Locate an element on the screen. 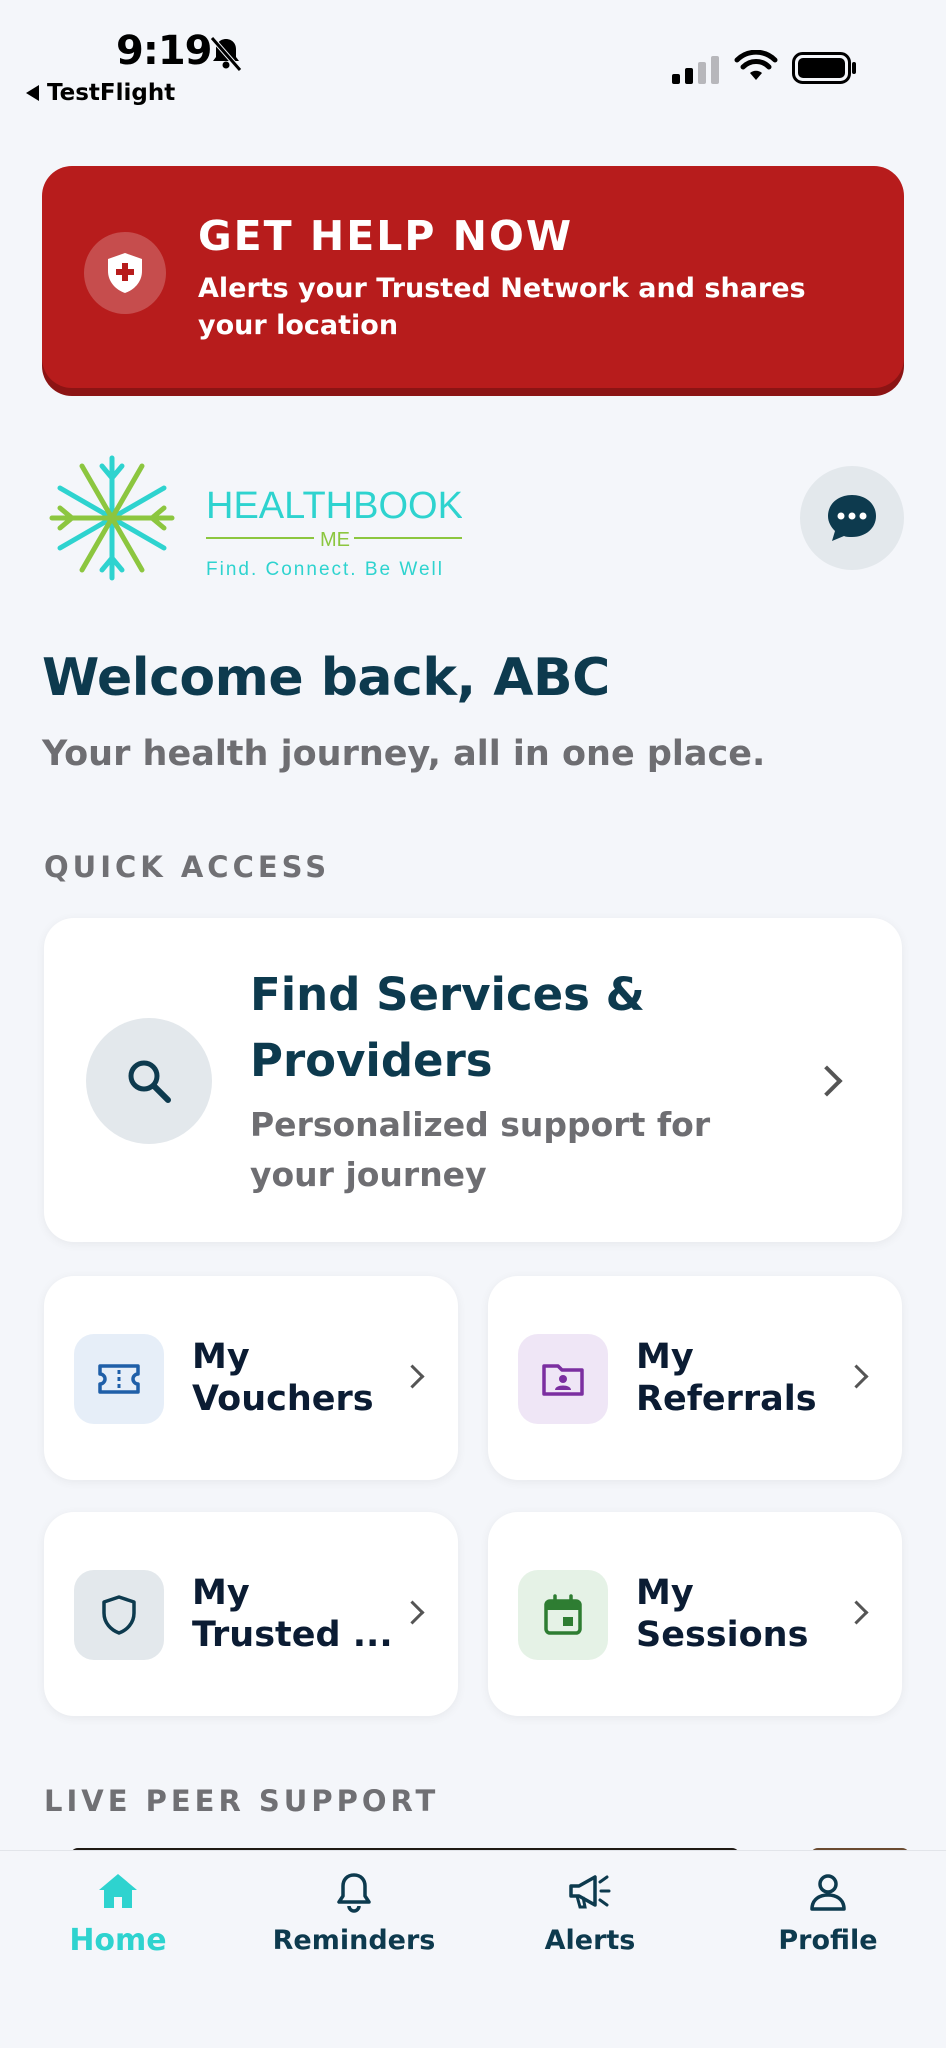  search-icon-wrap is located at coordinates (149, 1081).